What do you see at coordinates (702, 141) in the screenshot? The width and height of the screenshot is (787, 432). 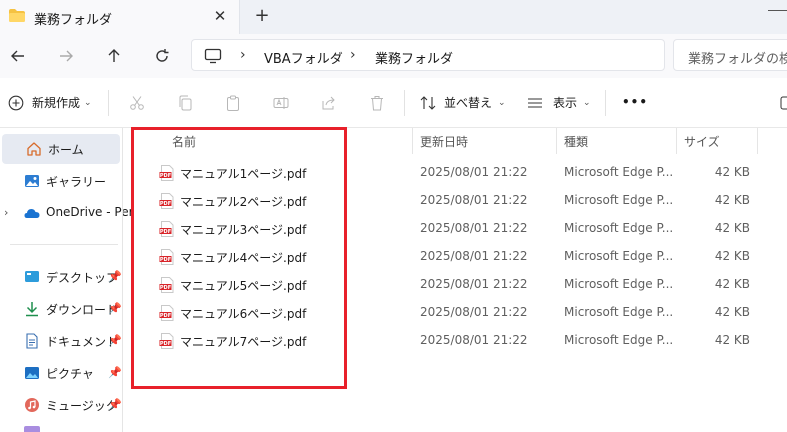 I see `column-header-size: サイズ` at bounding box center [702, 141].